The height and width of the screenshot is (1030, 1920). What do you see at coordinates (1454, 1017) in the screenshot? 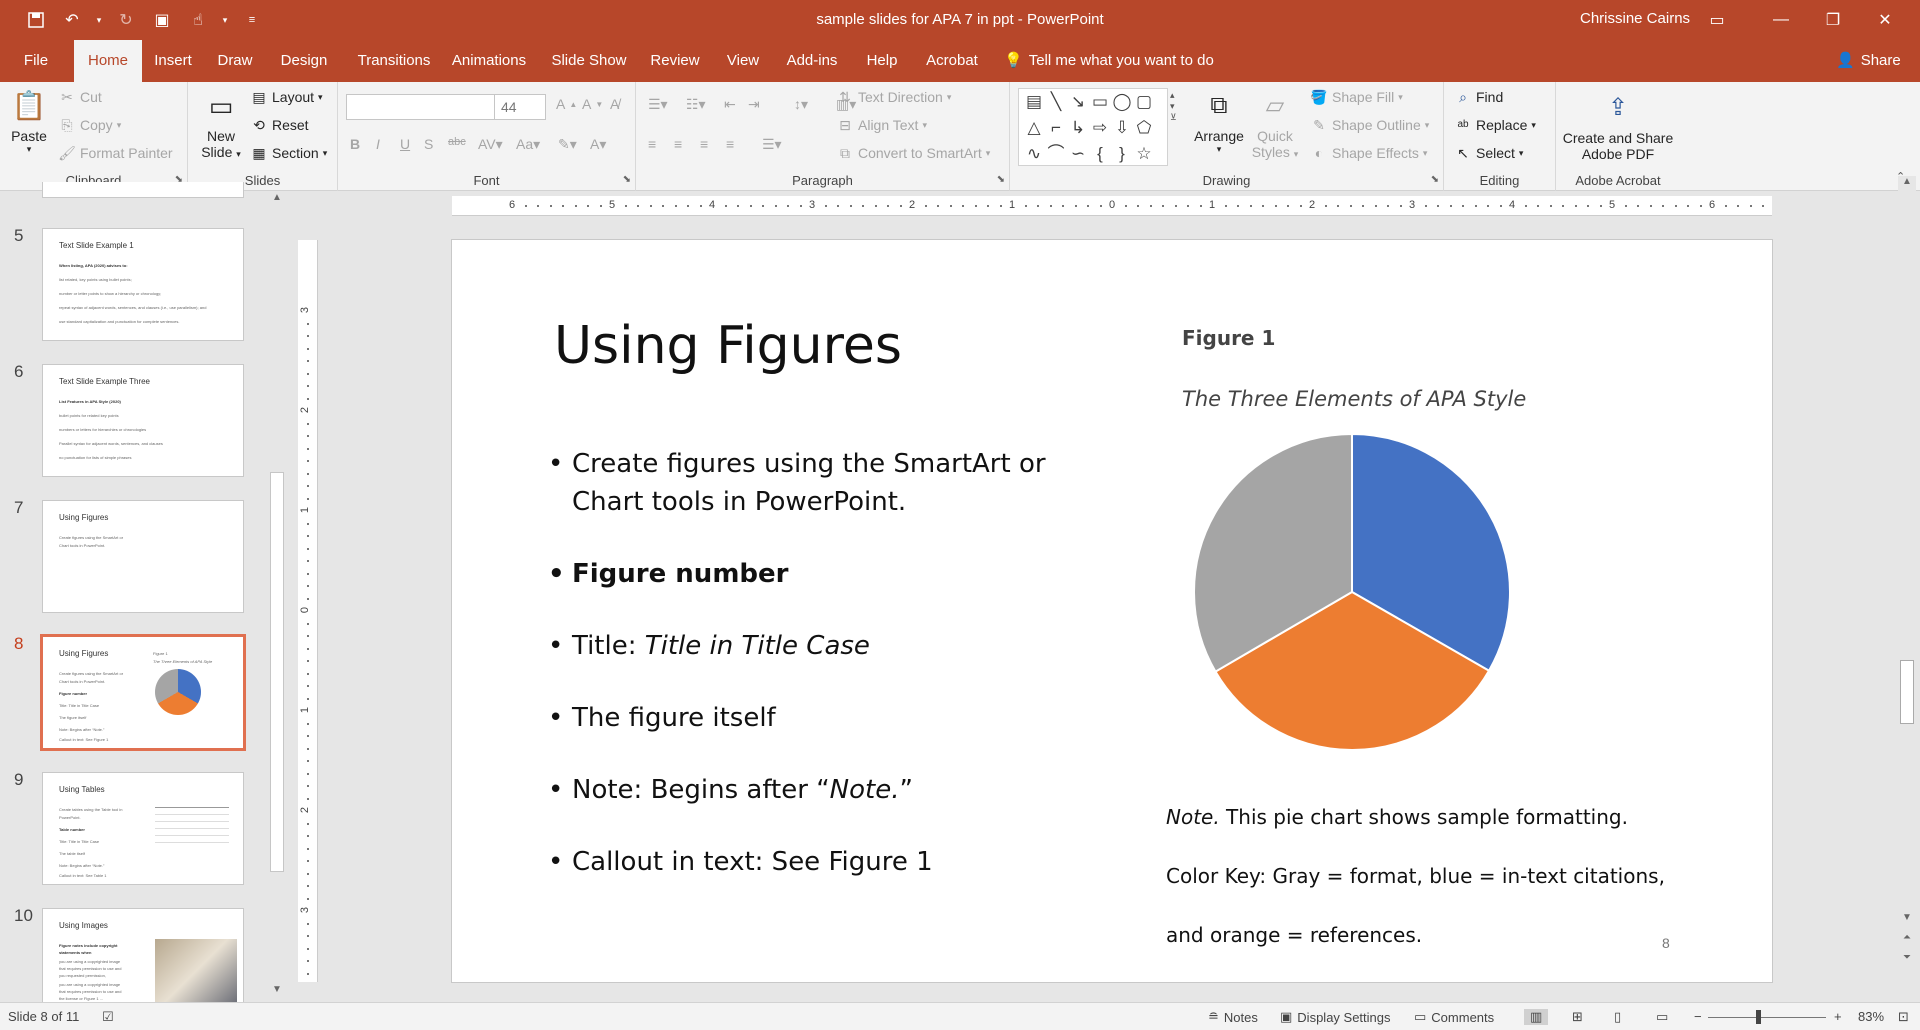
I see `comments-button: ▭ Comments` at bounding box center [1454, 1017].